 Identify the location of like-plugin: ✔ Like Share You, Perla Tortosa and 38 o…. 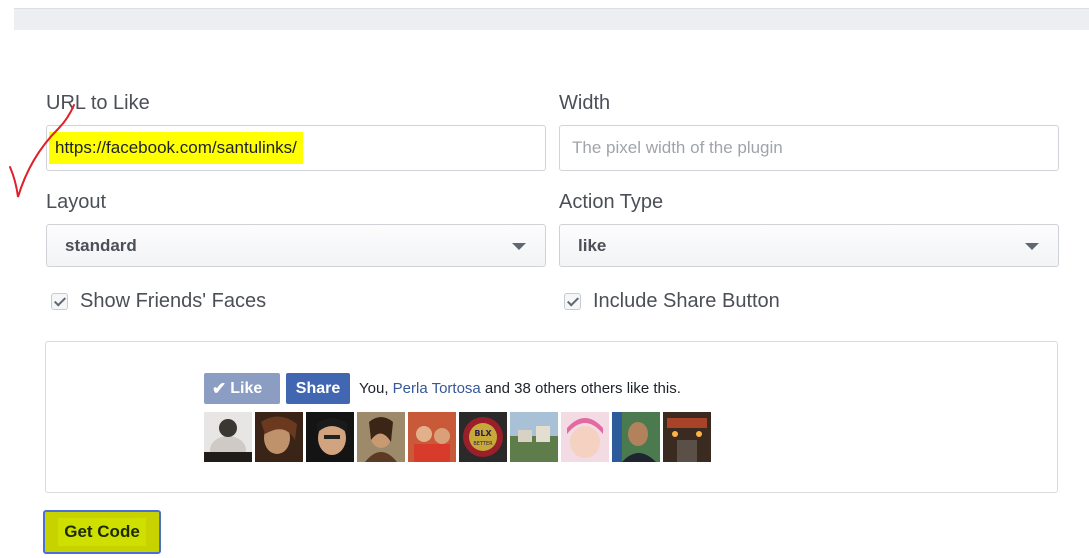
(442, 388).